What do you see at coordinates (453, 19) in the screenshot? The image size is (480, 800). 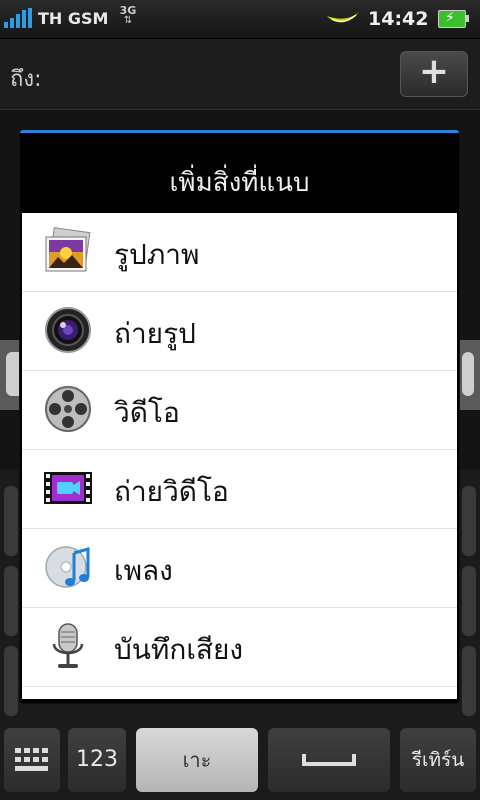 I see `battery-charging-icon: ⚡` at bounding box center [453, 19].